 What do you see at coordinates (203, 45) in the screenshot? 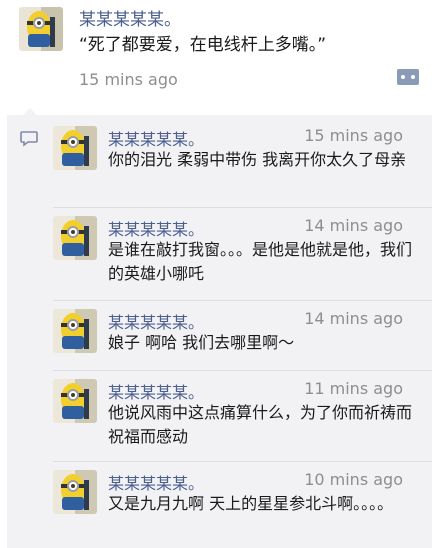
I see `post-content: “死了都要爱，在电线杆上多嘴。”` at bounding box center [203, 45].